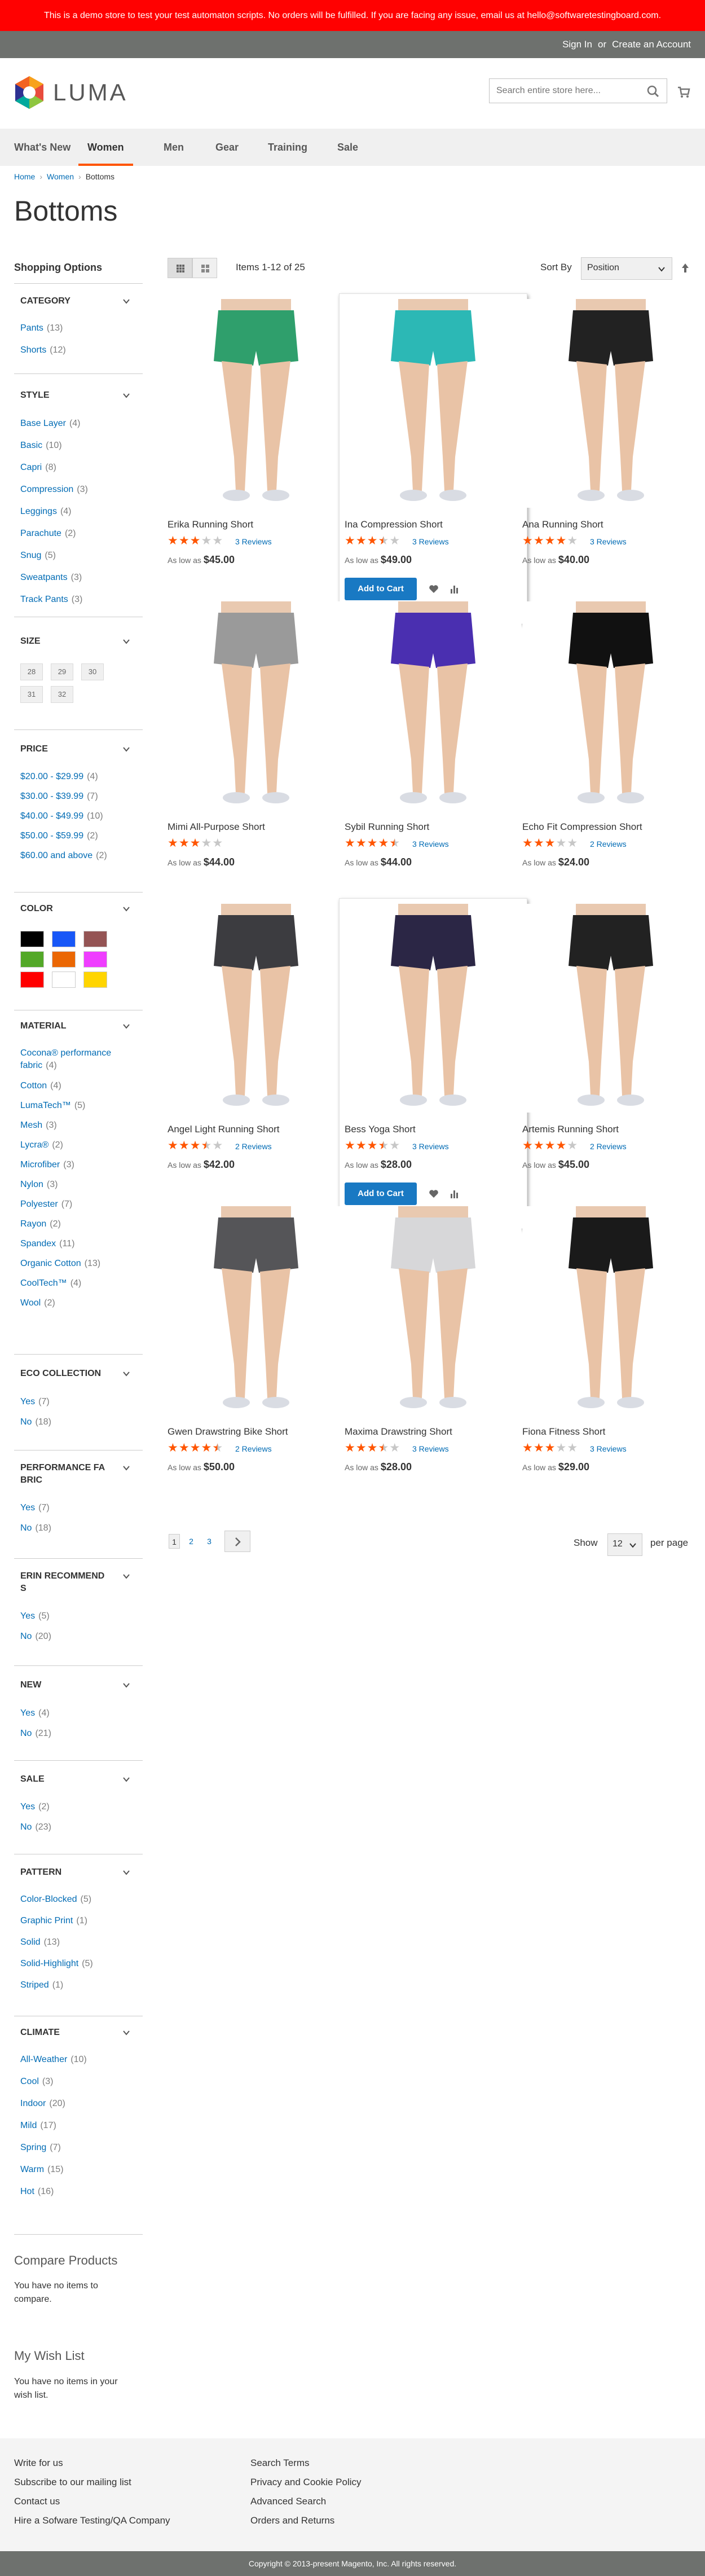  I want to click on filter-option-pattern: Solid (13), so click(40, 1943).